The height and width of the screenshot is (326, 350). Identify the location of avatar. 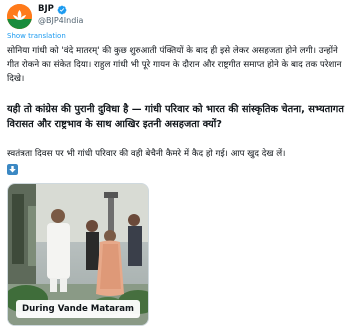
(19, 16).